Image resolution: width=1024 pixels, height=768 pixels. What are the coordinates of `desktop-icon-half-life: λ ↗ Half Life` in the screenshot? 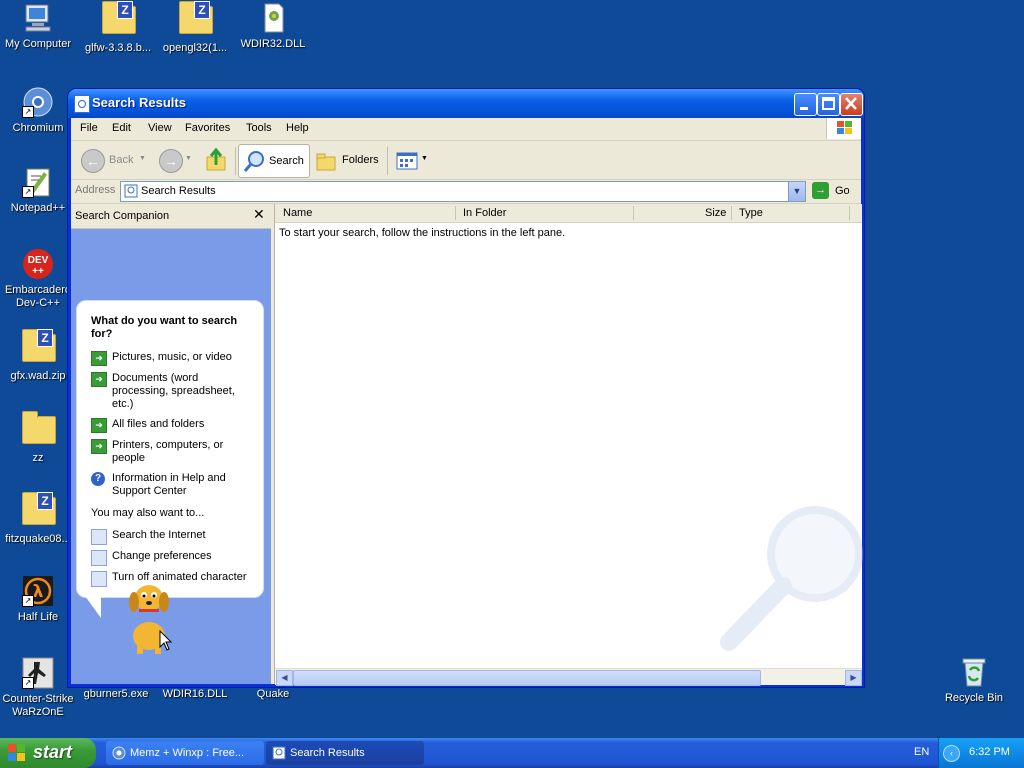 It's located at (38, 599).